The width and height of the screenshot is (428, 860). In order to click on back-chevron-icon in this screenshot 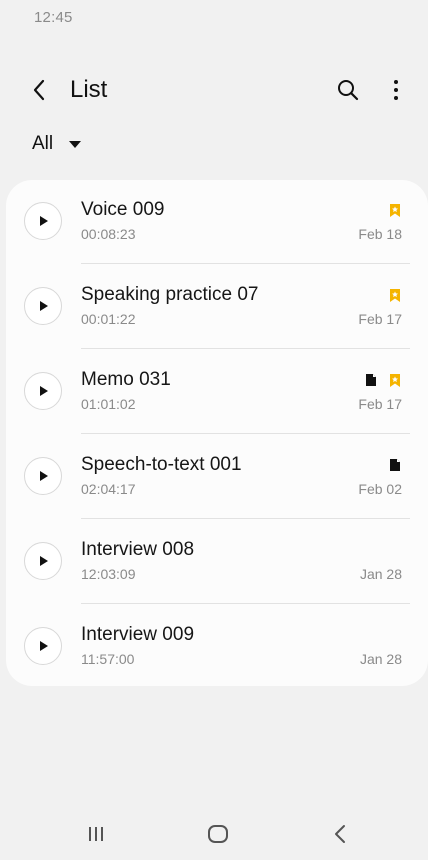, I will do `click(39, 90)`.